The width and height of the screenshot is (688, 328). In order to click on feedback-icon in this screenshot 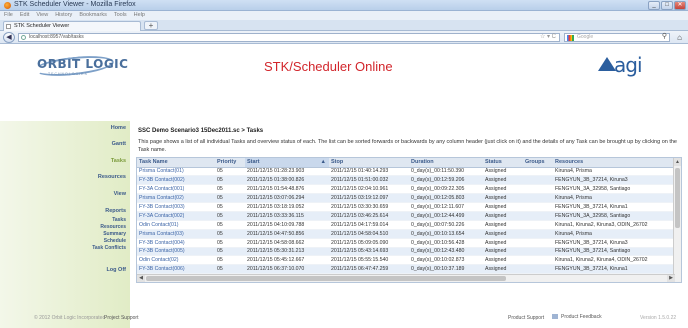, I will do `click(555, 317)`.